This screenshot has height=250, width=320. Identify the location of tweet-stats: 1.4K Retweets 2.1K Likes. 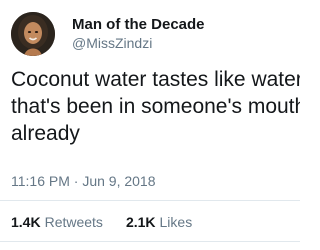
(101, 222).